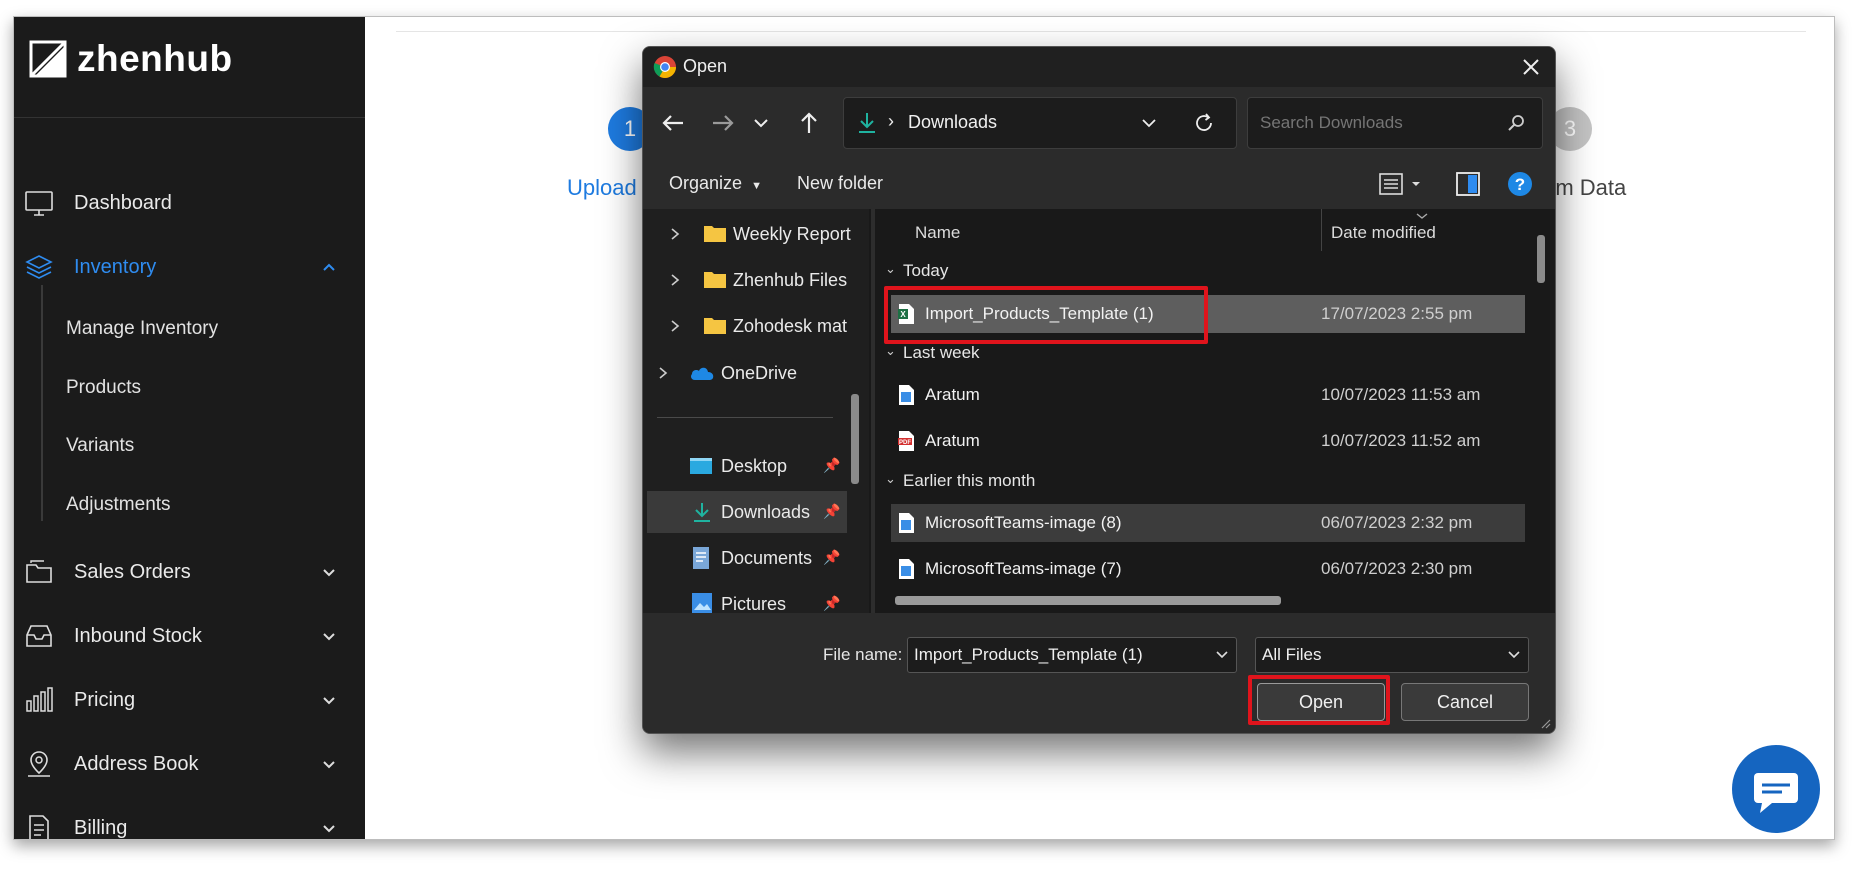 The height and width of the screenshot is (871, 1868). What do you see at coordinates (1383, 233) in the screenshot?
I see `column-header-date: Date modified` at bounding box center [1383, 233].